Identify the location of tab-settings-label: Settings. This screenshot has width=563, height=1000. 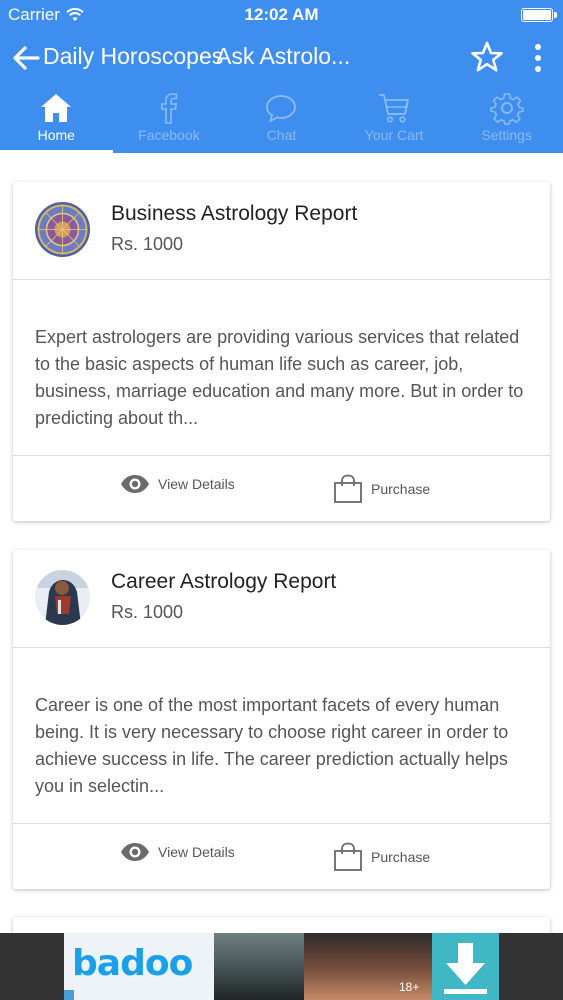
(506, 135).